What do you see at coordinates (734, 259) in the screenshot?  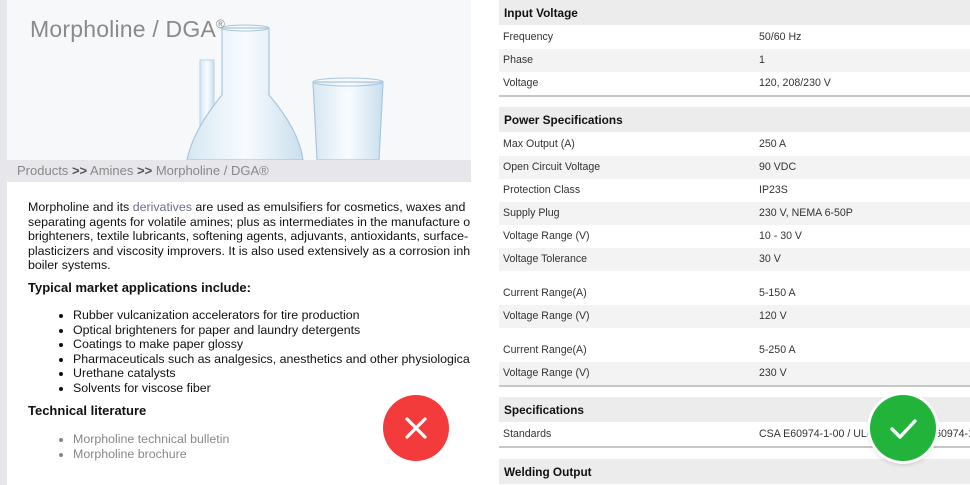 I see `table-row: Voltage Tolerance 30 V` at bounding box center [734, 259].